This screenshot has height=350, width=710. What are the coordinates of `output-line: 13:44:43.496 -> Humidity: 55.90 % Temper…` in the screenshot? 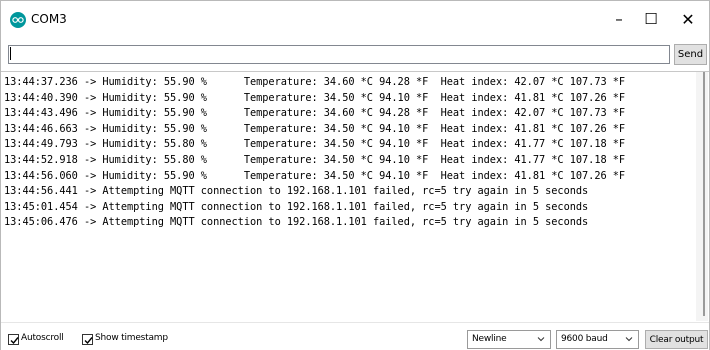 It's located at (315, 113).